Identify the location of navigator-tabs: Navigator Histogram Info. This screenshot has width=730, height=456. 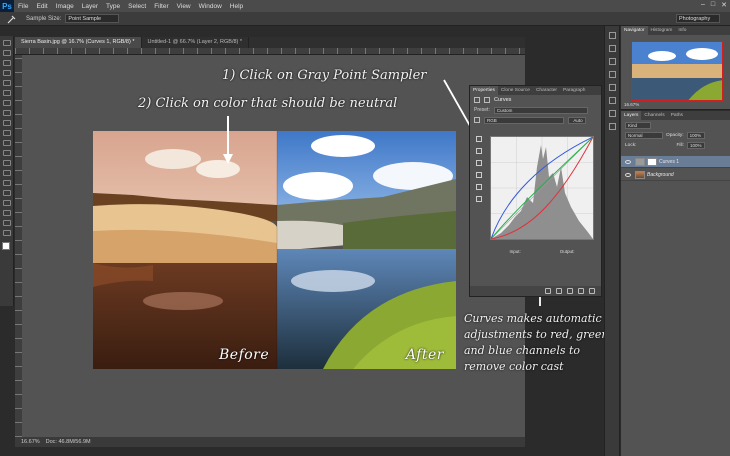
(675, 30).